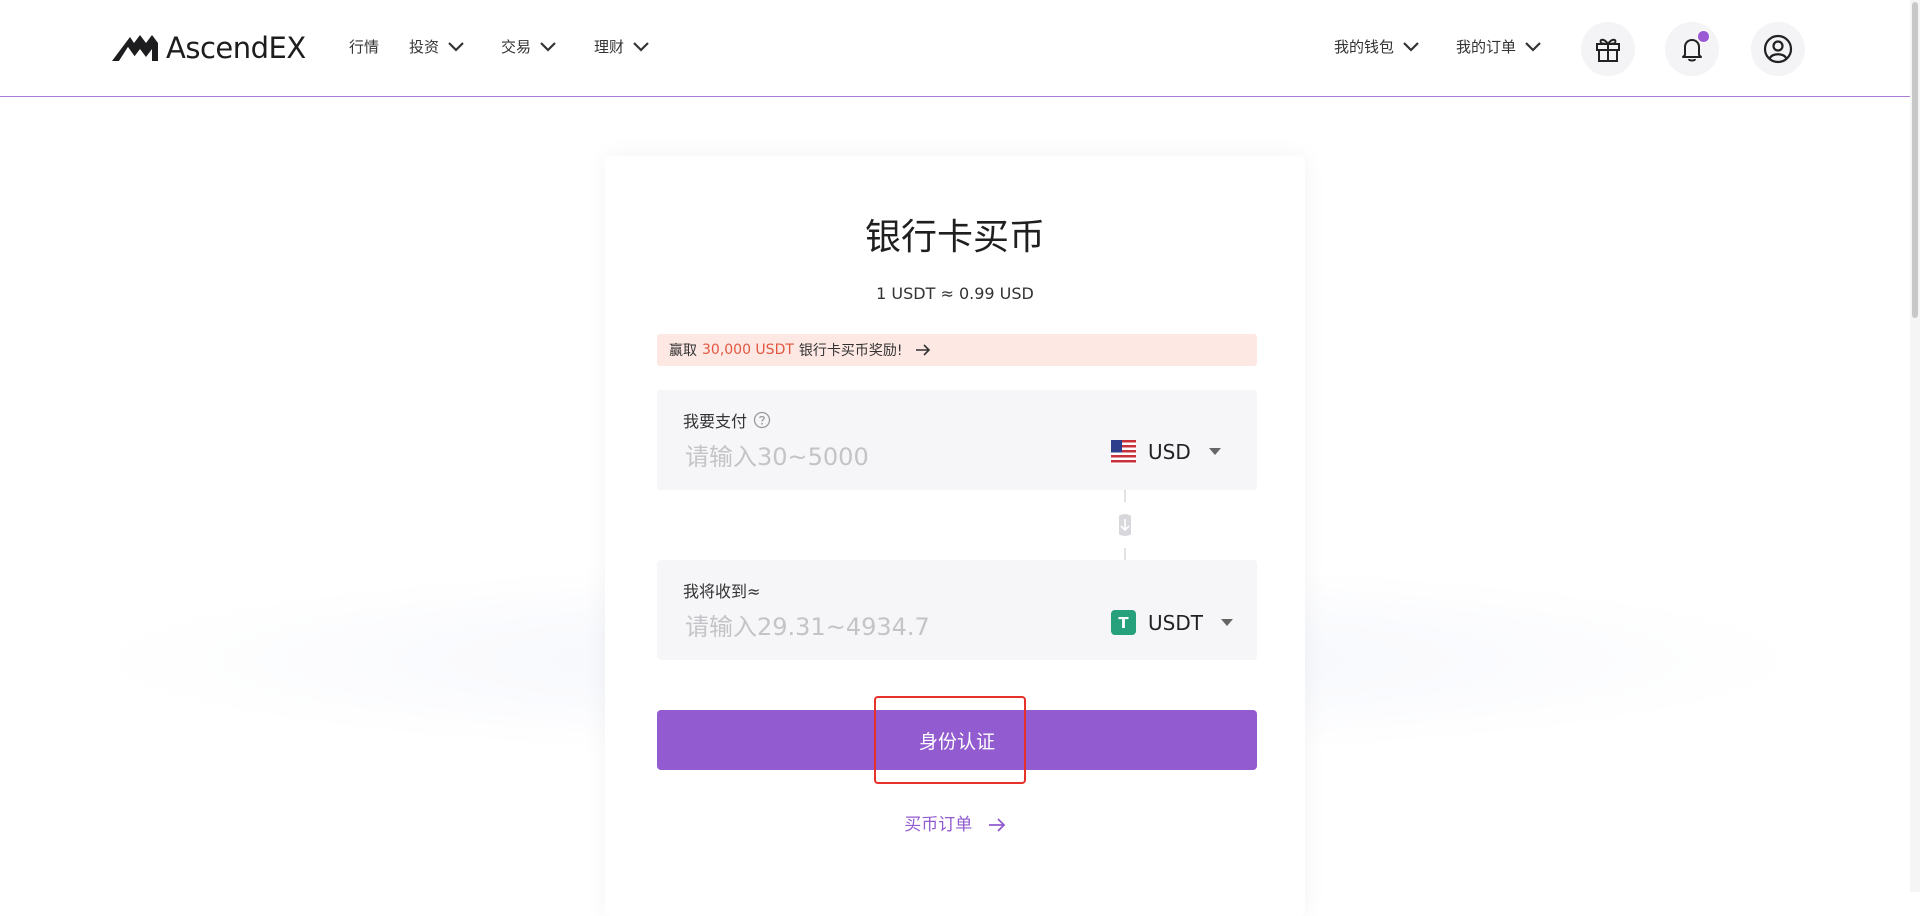  I want to click on pay-label-row: 我要支付, so click(727, 420).